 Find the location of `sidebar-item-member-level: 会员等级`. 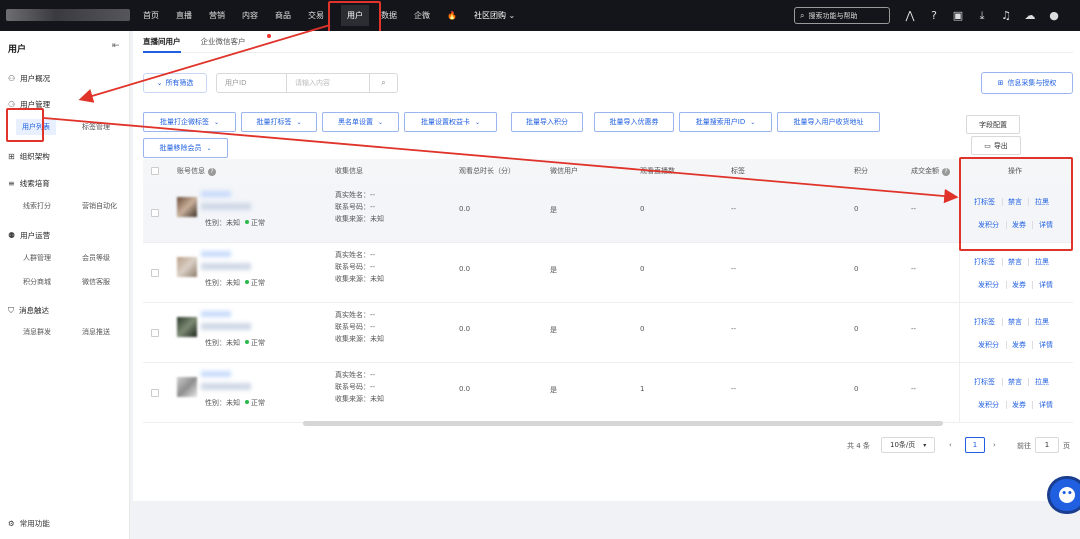

sidebar-item-member-level: 会员等级 is located at coordinates (96, 258).